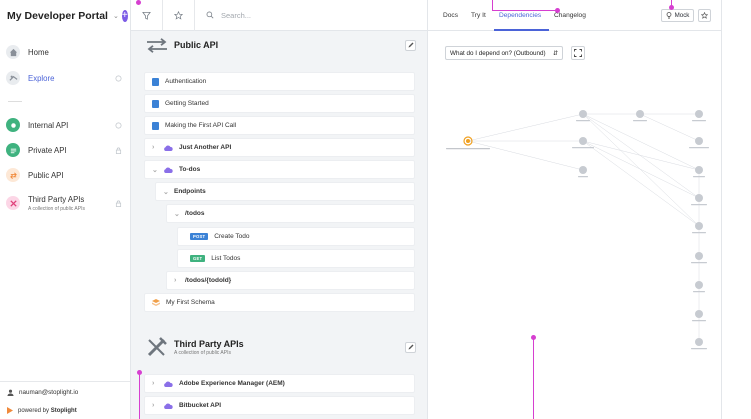 Image resolution: width=751 pixels, height=419 pixels. What do you see at coordinates (285, 191) in the screenshot?
I see `tree-item-endpoints: ⌄ Endpoints` at bounding box center [285, 191].